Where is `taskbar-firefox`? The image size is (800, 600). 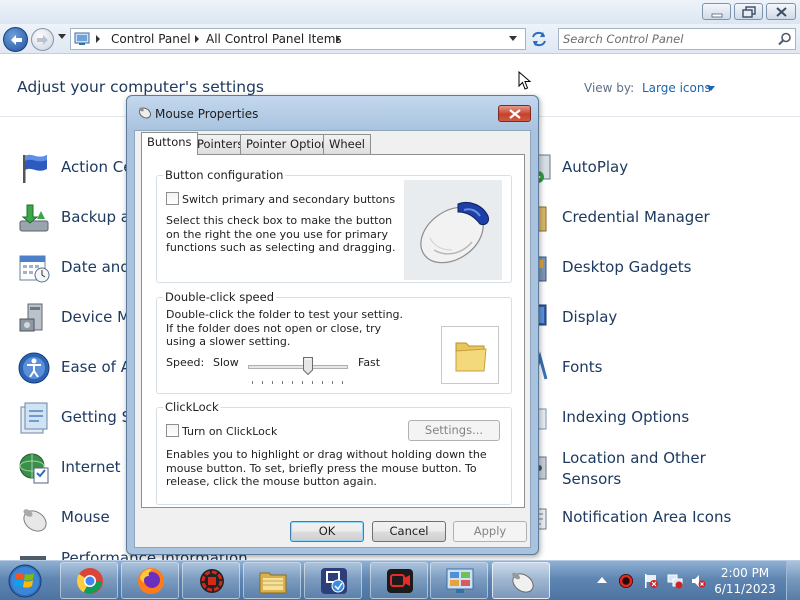 taskbar-firefox is located at coordinates (150, 580).